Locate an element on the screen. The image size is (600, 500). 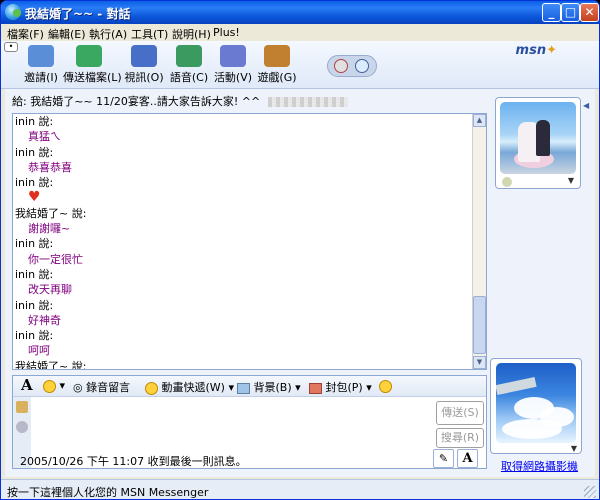
gift-button: 封包(P) ▾ is located at coordinates (340, 387).